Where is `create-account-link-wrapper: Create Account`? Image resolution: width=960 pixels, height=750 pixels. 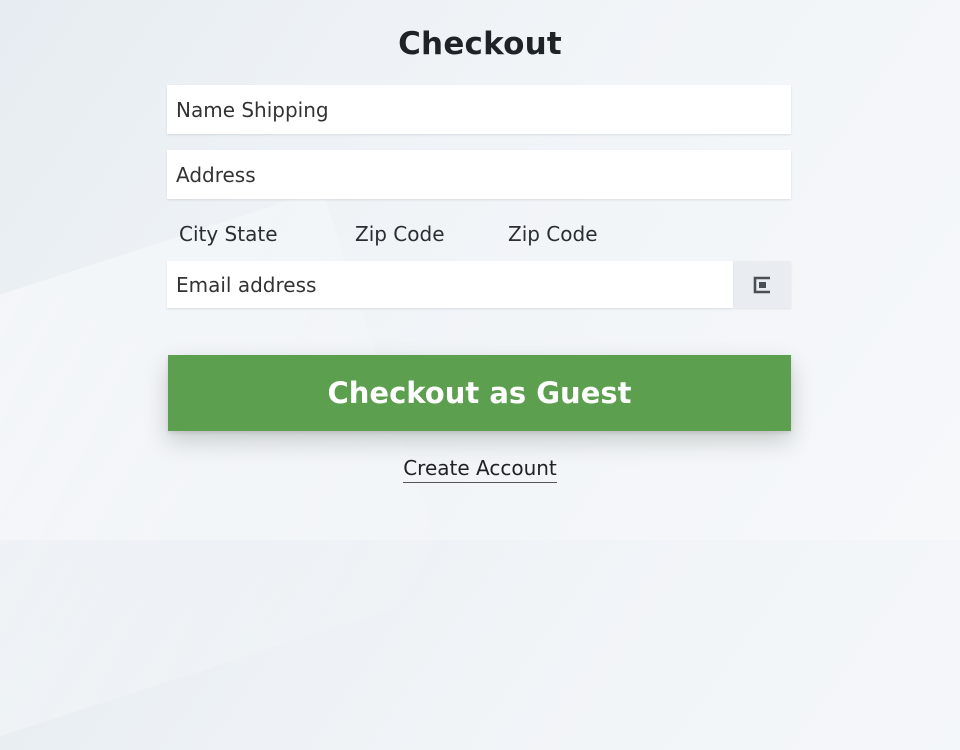 create-account-link-wrapper: Create Account is located at coordinates (480, 469).